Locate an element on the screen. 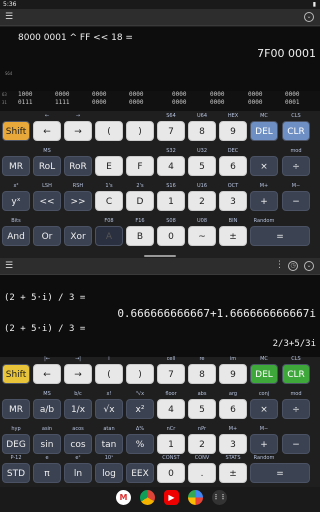 Image resolution: width=320 pixels, height=512 pixels. key-d: D is located at coordinates (140, 201).